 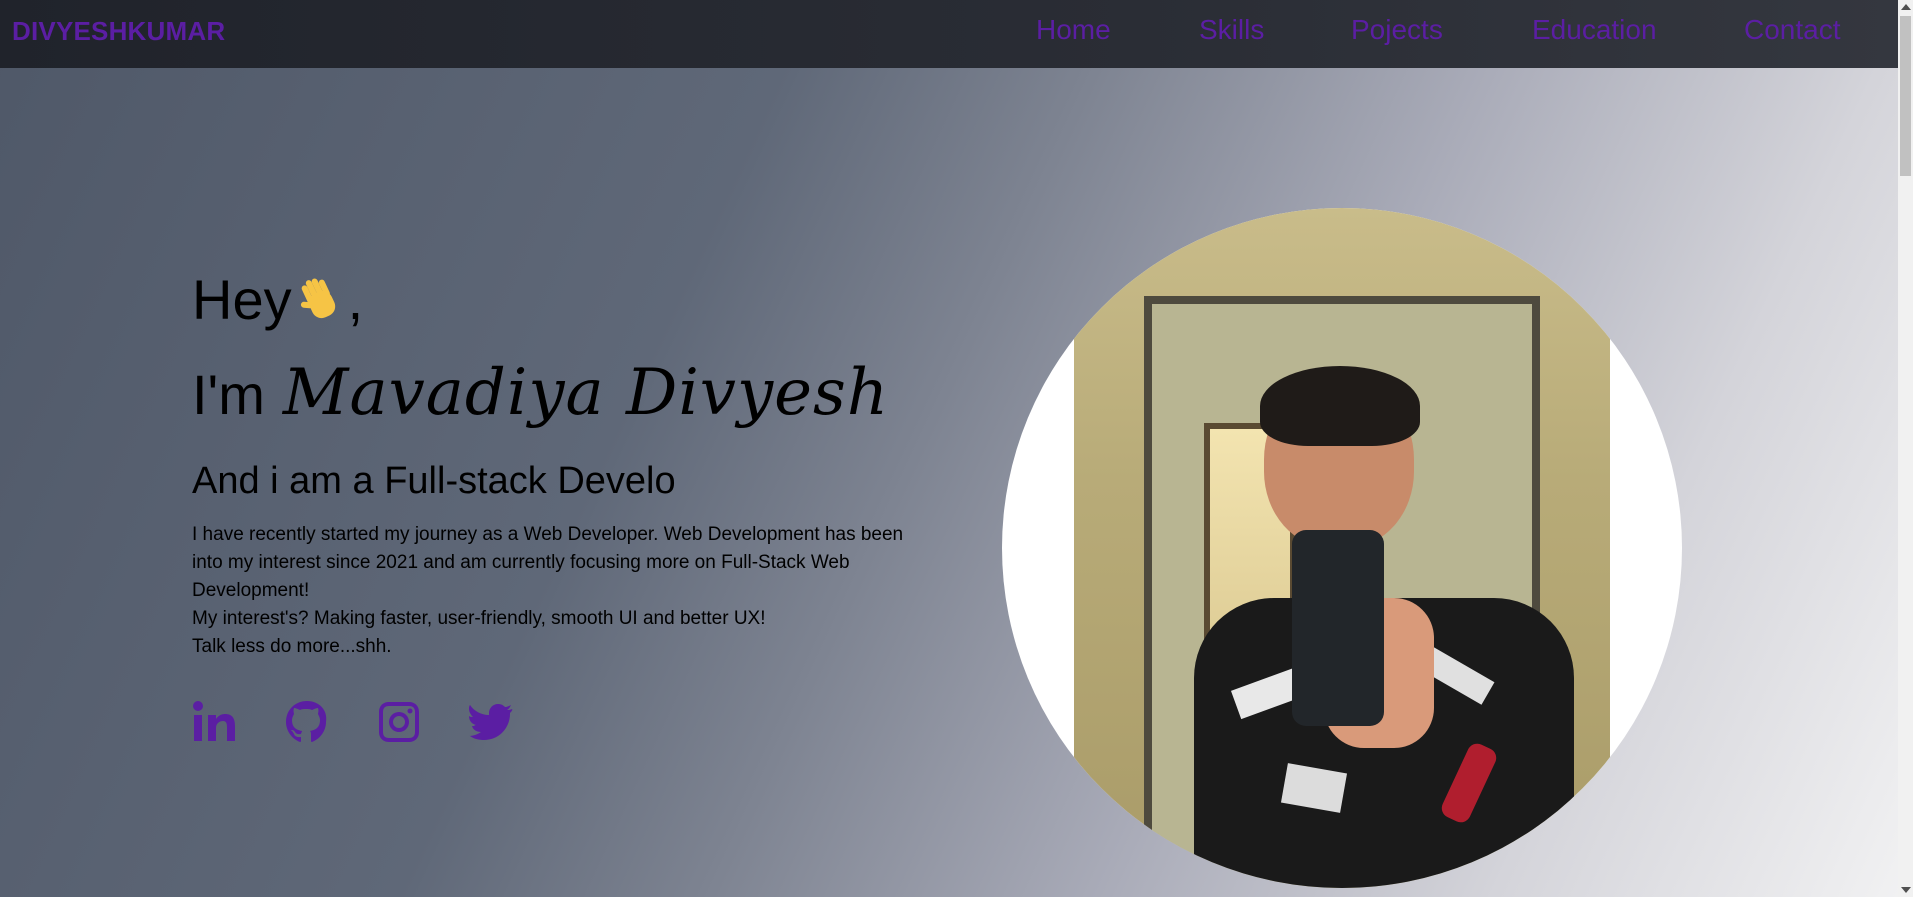 What do you see at coordinates (215, 722) in the screenshot?
I see `linkedin-icon` at bounding box center [215, 722].